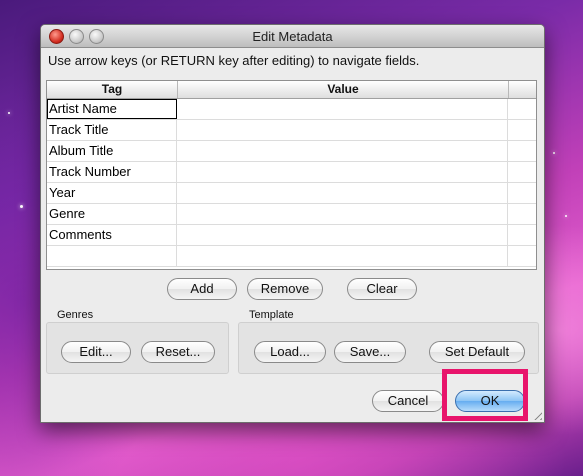 This screenshot has height=476, width=583. I want to click on table-header: Tag Value, so click(291, 90).